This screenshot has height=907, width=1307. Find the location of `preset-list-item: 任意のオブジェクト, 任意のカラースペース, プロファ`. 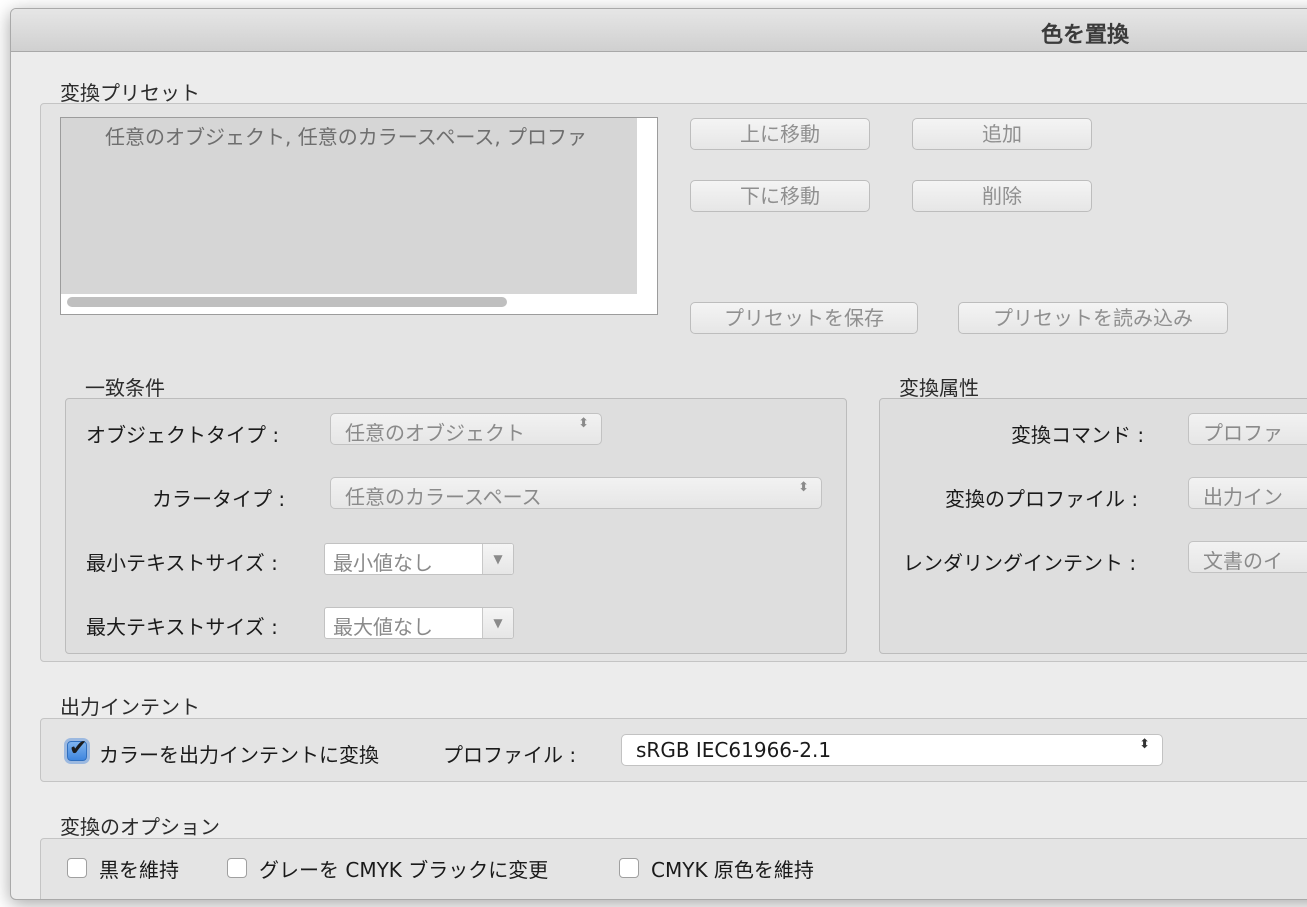

preset-list-item: 任意のオブジェクト, 任意のカラースペース, プロファ is located at coordinates (349, 206).